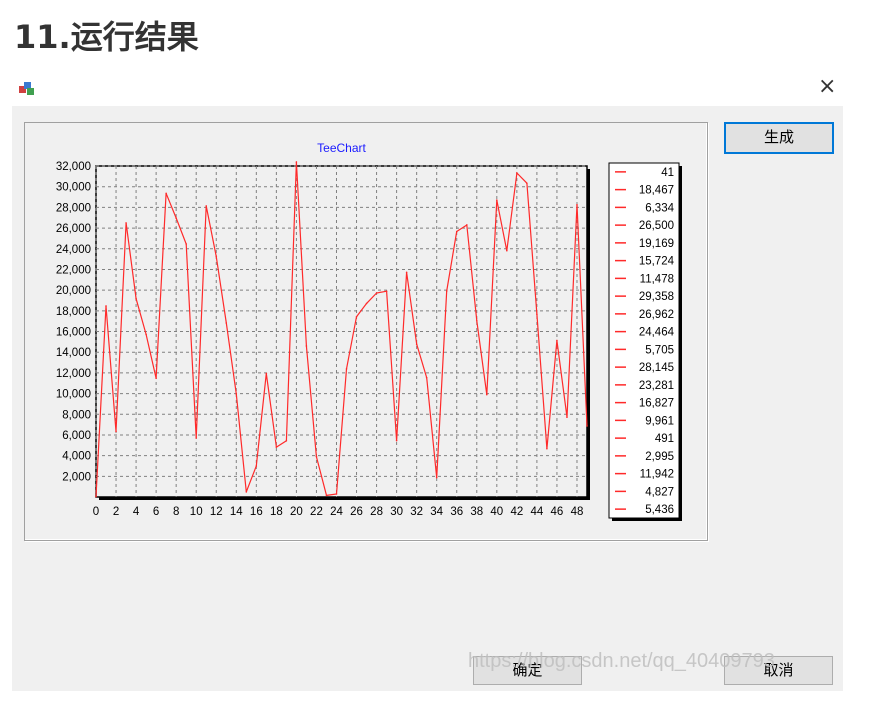 The height and width of the screenshot is (709, 894). I want to click on y-tick-label: 4,000, so click(76, 457).